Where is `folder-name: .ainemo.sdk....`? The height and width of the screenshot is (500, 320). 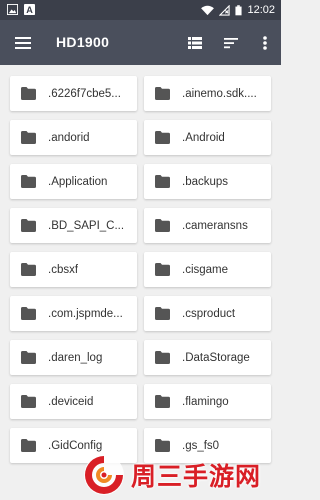 folder-name: .ainemo.sdk.... is located at coordinates (219, 93).